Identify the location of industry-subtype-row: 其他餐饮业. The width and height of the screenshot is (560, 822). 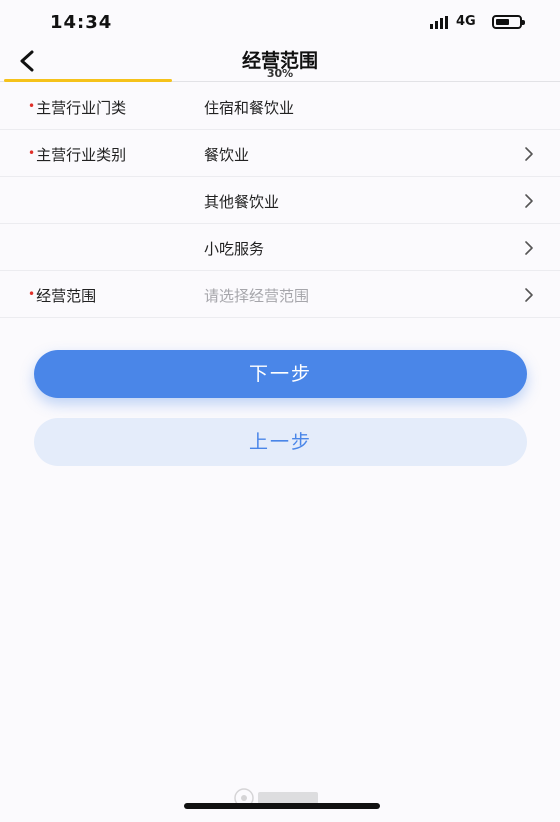
(280, 200).